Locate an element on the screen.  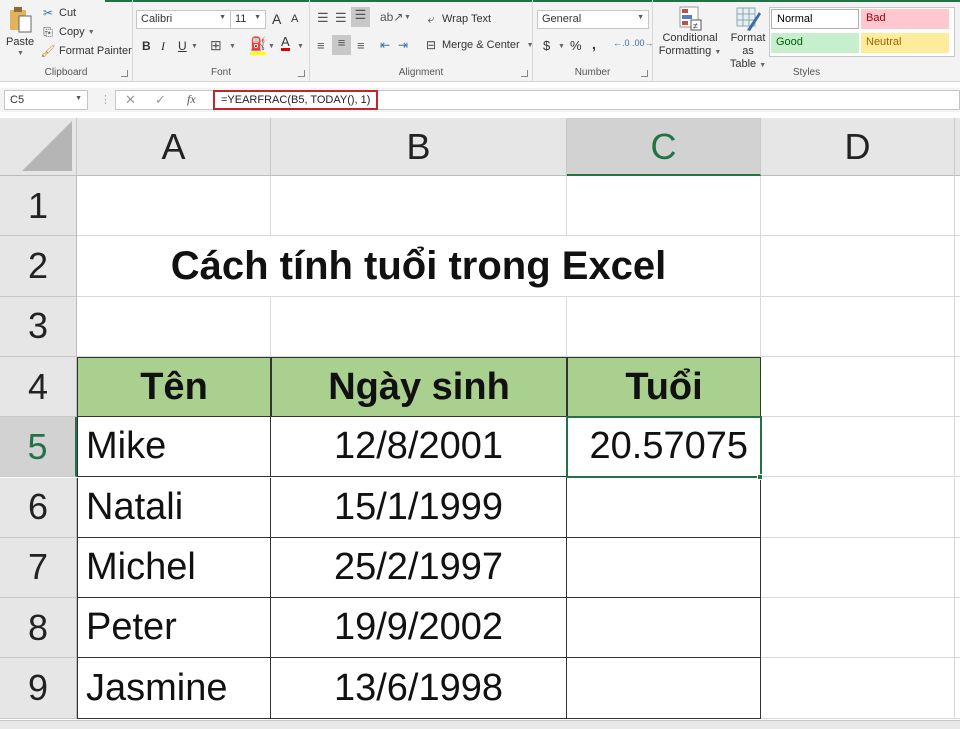
orientation-dropdown-icon: ▼ is located at coordinates (407, 17).